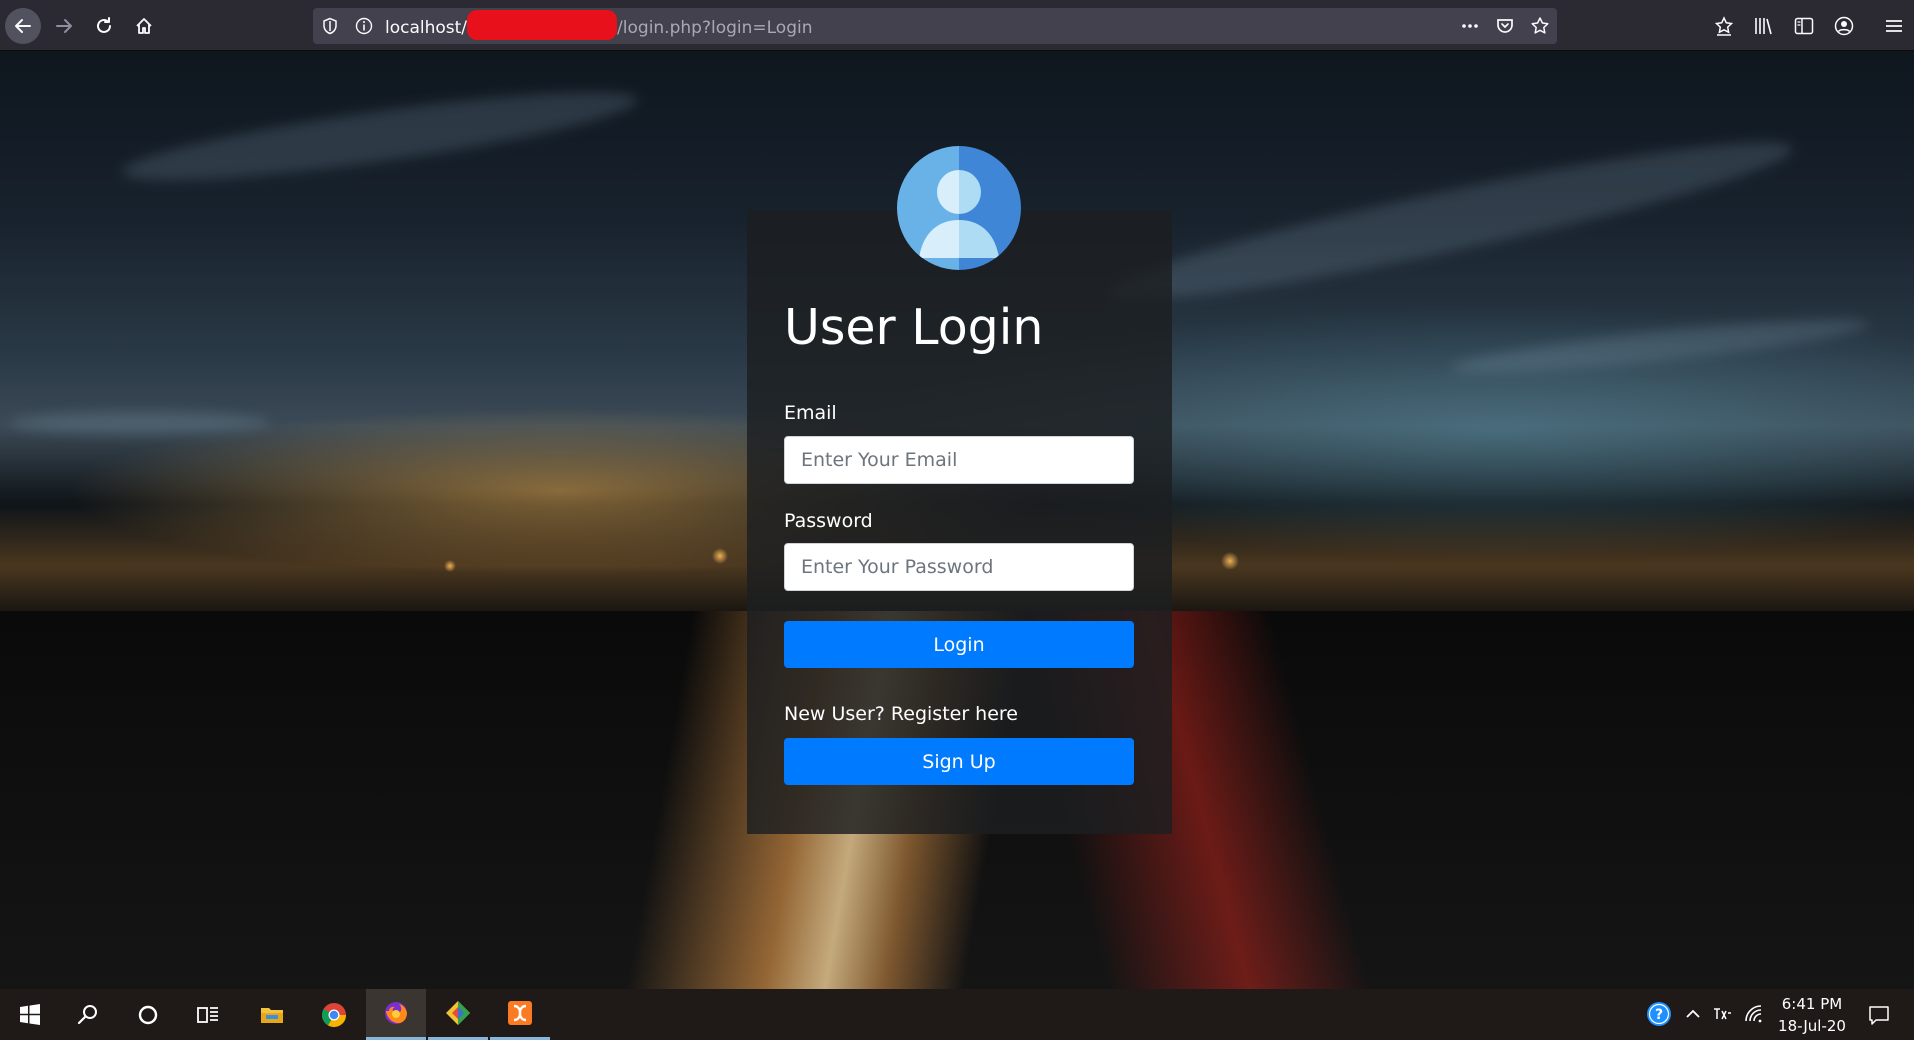 The width and height of the screenshot is (1914, 1040). I want to click on info-icon, so click(364, 26).